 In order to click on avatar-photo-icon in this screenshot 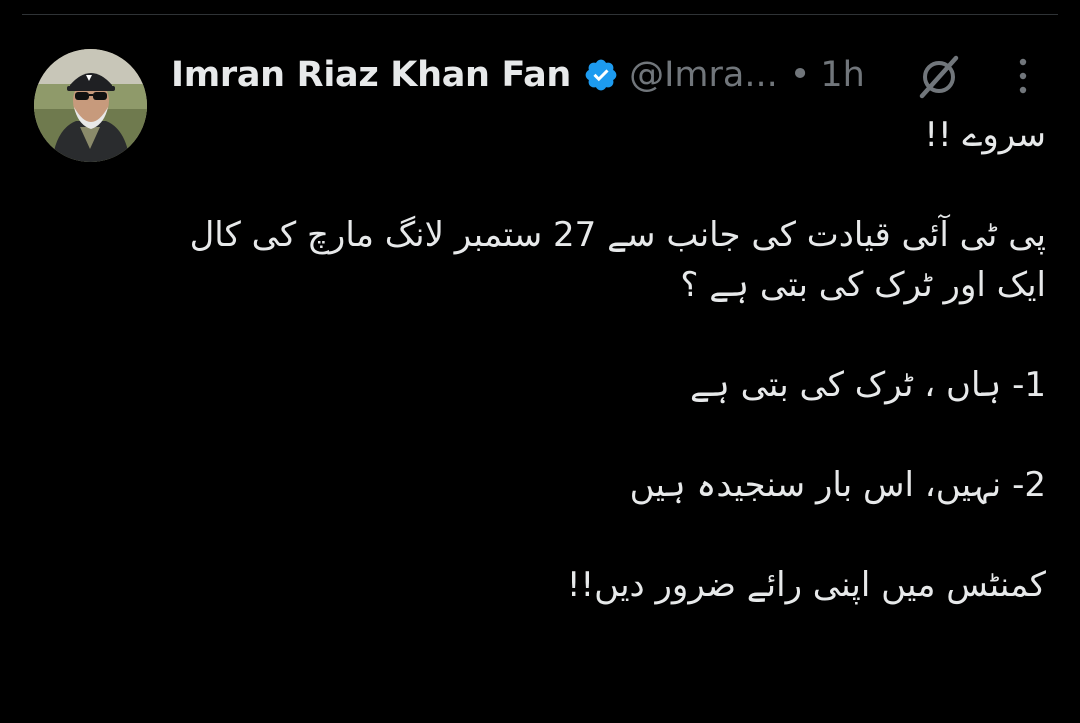, I will do `click(90, 105)`.